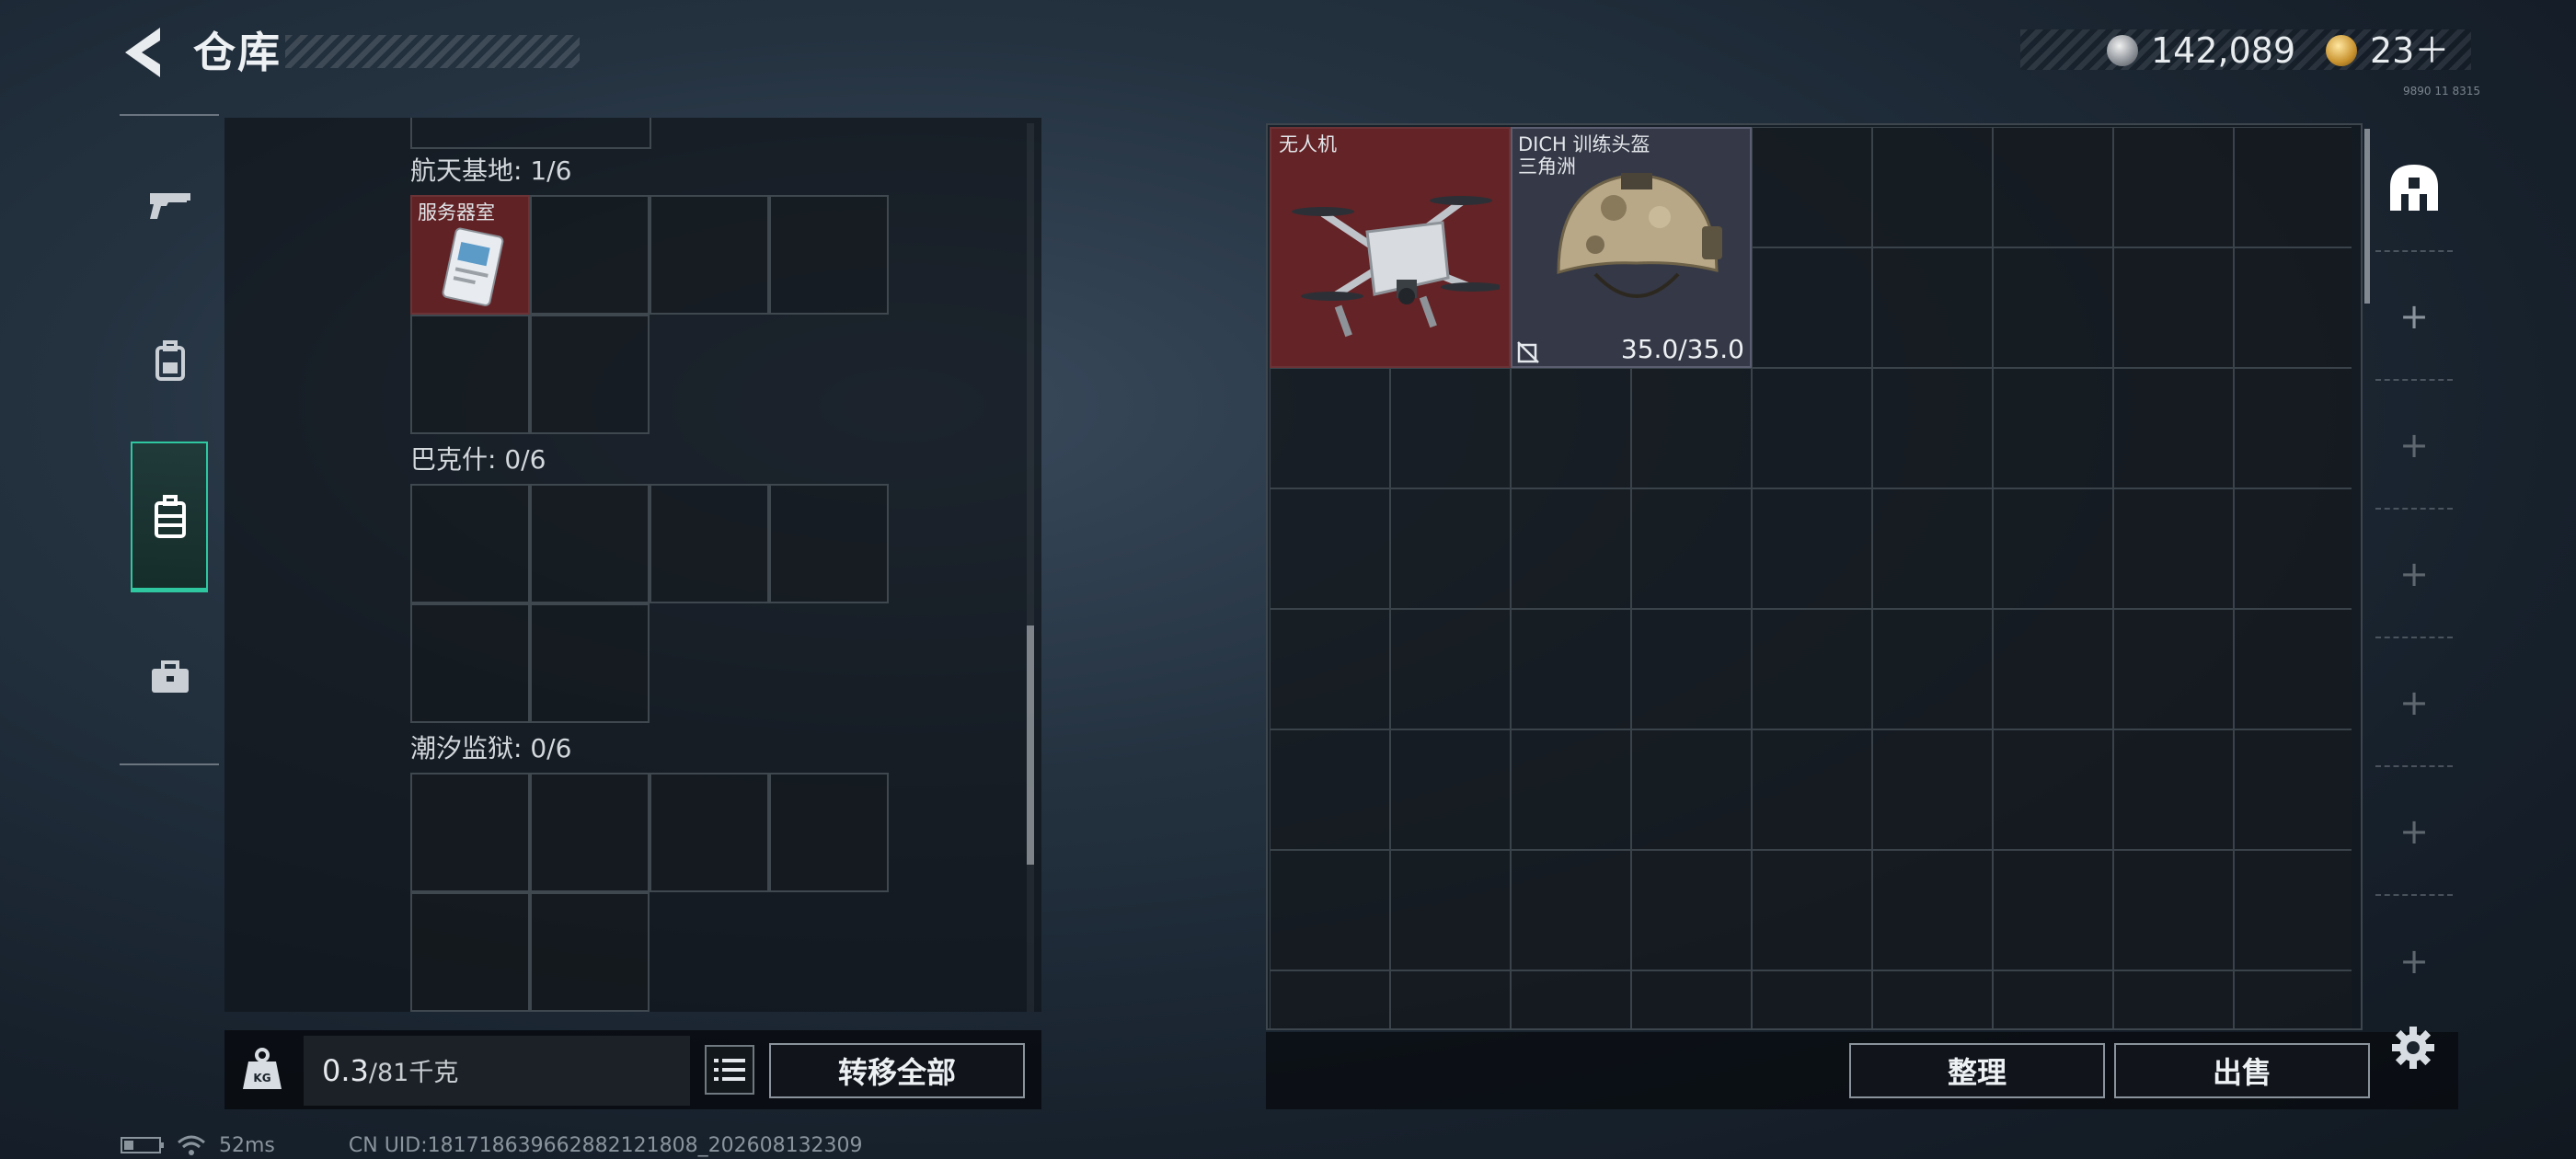 This screenshot has width=2576, height=1159. I want to click on gold-coin-value: 23＋, so click(2409, 51).